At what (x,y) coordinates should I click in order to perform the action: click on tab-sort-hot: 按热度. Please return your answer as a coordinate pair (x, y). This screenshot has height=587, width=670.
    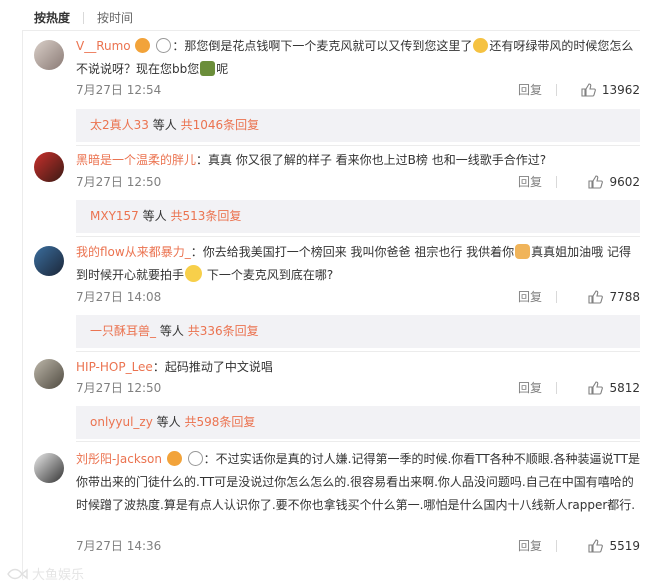
    Looking at the image, I should click on (52, 17).